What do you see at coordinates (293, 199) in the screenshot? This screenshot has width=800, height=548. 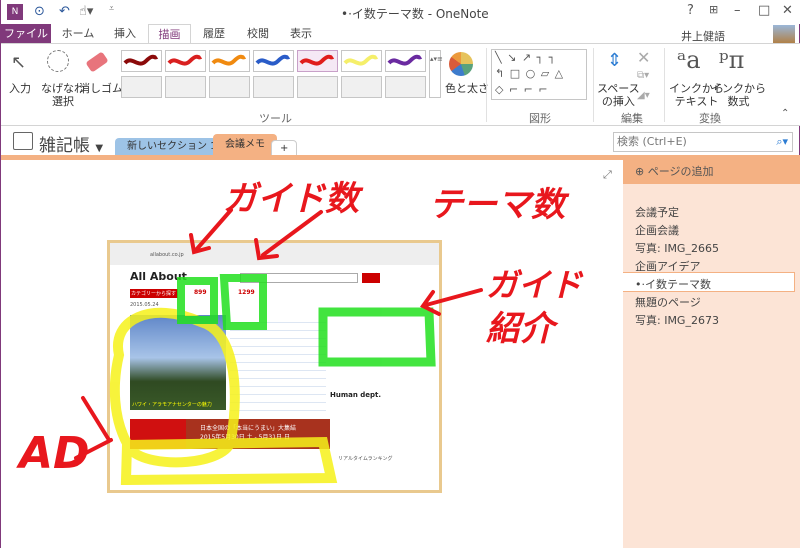 I see `ink-label-guides: ガイド数` at bounding box center [293, 199].